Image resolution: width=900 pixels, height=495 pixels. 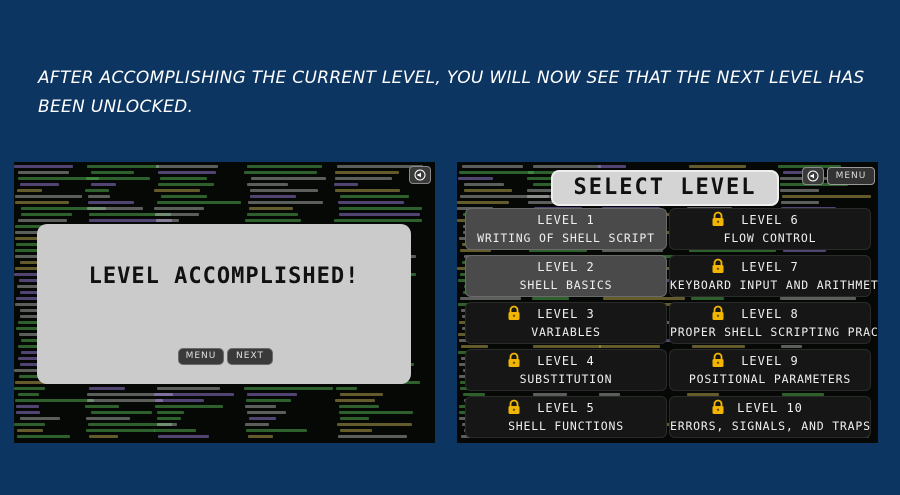 I want to click on select-level-title: SELECT LEVEL, so click(x=665, y=188).